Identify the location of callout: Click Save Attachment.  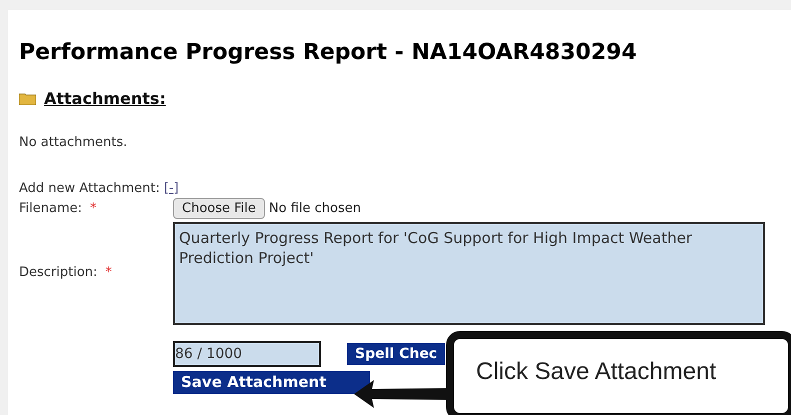
(618, 373).